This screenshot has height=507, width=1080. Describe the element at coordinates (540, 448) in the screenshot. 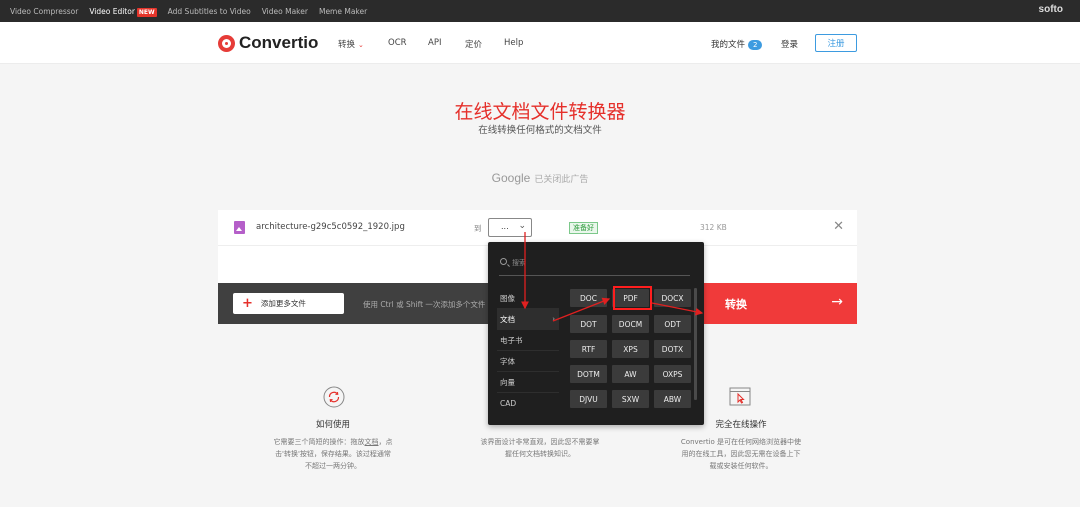

I see `feature-desc-easy: 该界面设计非常直观，因此您不需要掌 握任何文档转换知识。` at that location.